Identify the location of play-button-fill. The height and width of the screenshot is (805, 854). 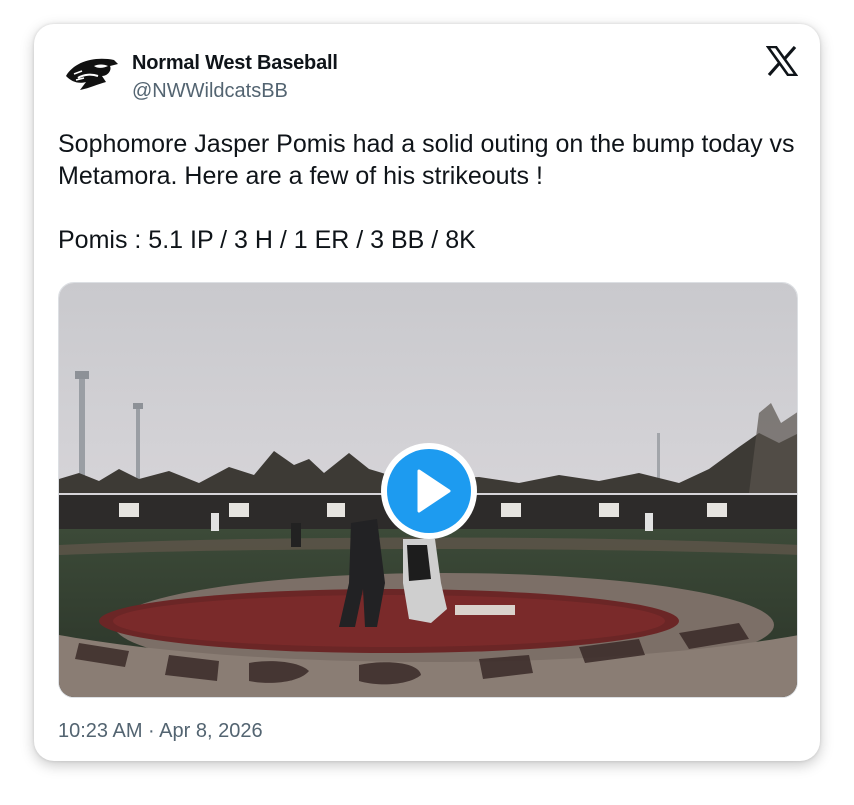
(429, 491).